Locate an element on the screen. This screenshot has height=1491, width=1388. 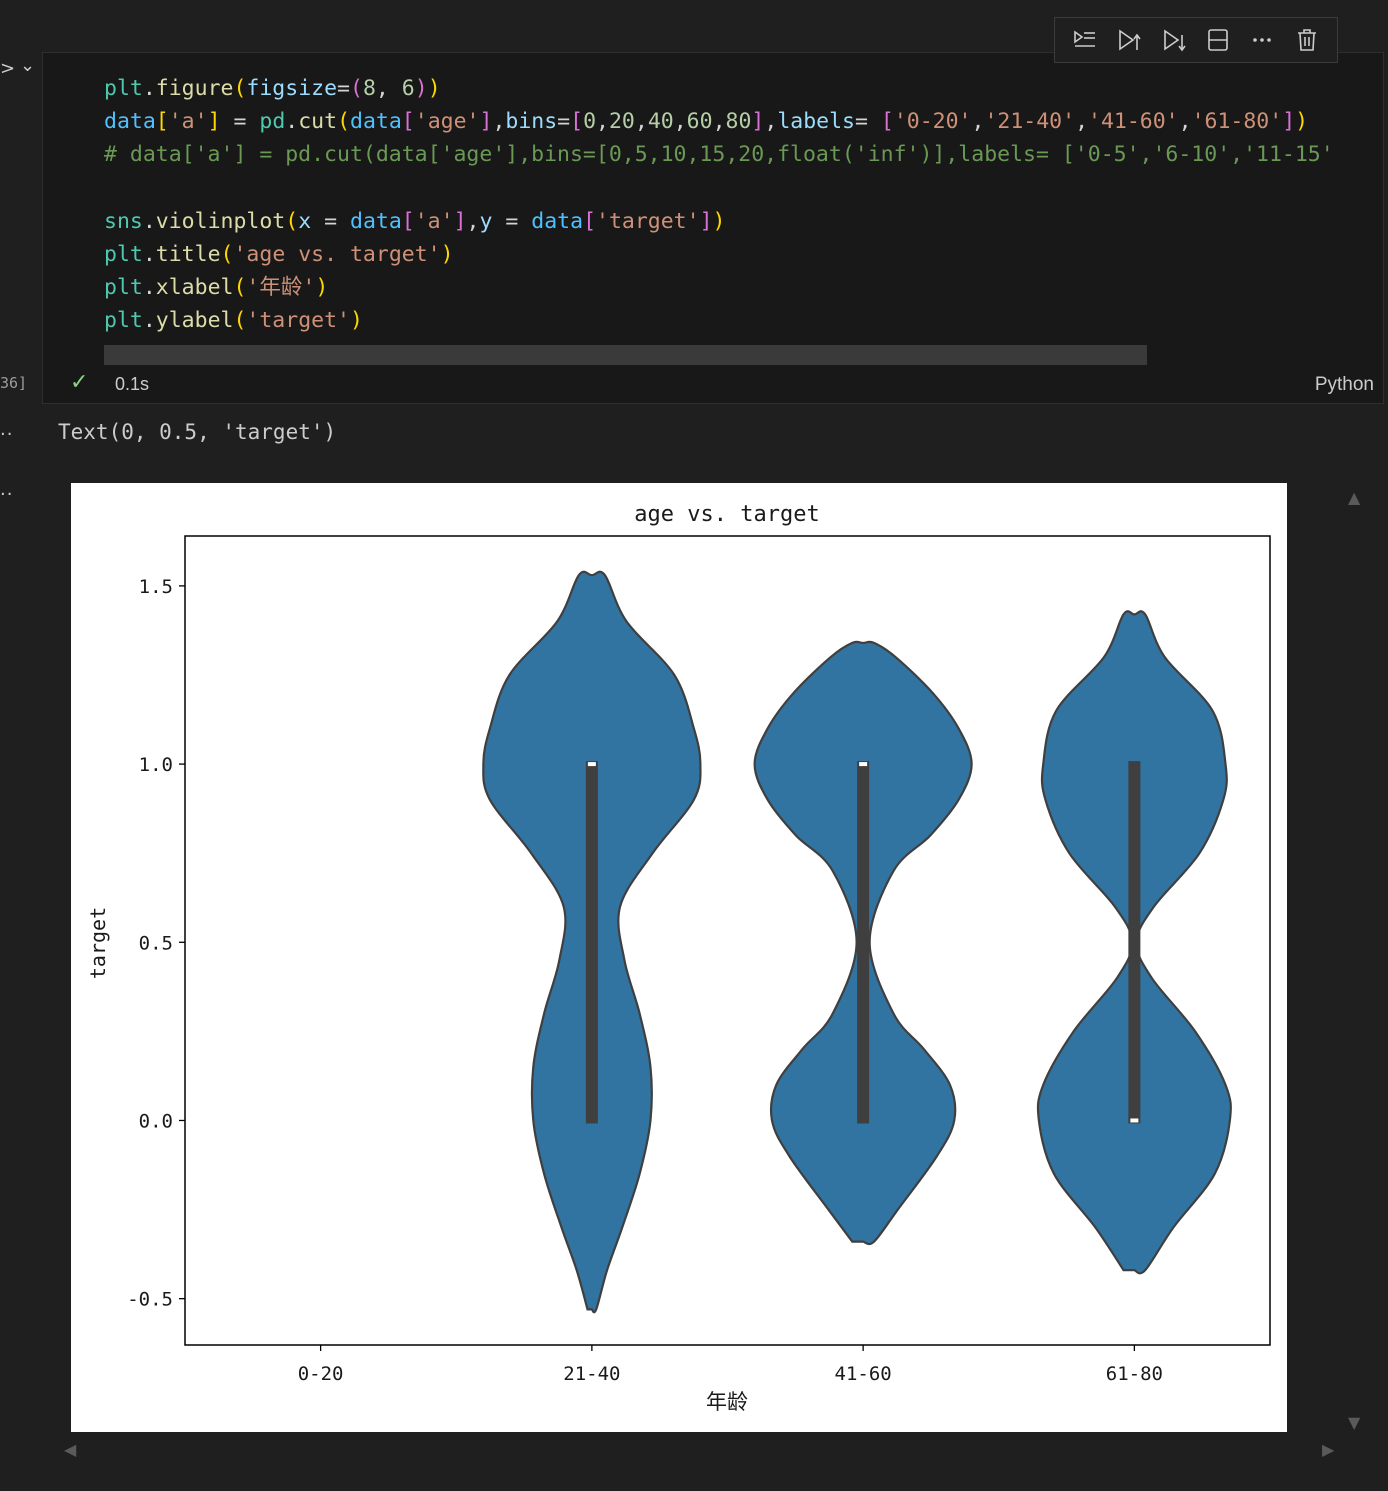
y-tick-label: 1.5 is located at coordinates (156, 587).